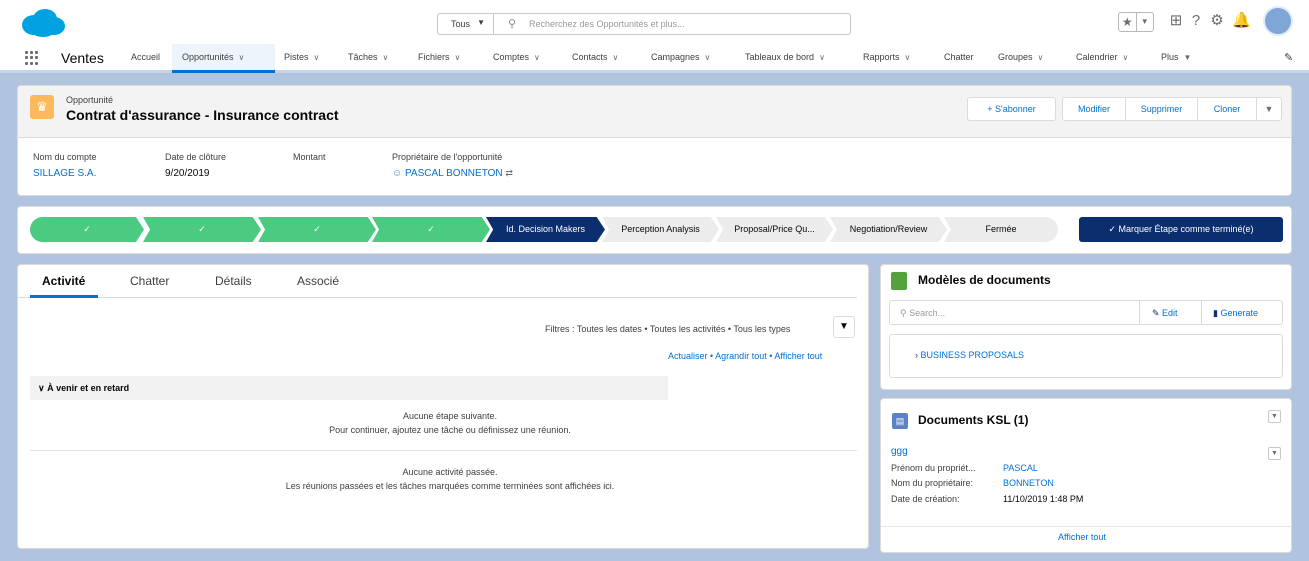 This screenshot has width=1309, height=561. I want to click on templates-search-input: ⚲ Search... ✎ Edit ▮ Generate, so click(1086, 312).